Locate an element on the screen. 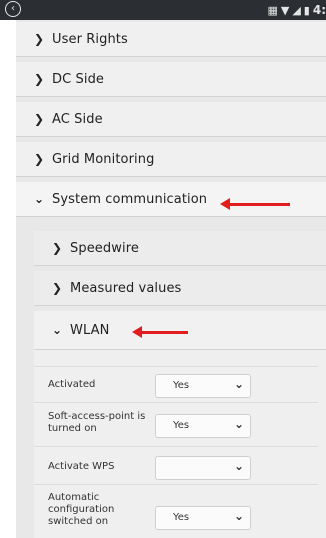 The image size is (326, 538). menu-item-label: DC Side is located at coordinates (78, 79).